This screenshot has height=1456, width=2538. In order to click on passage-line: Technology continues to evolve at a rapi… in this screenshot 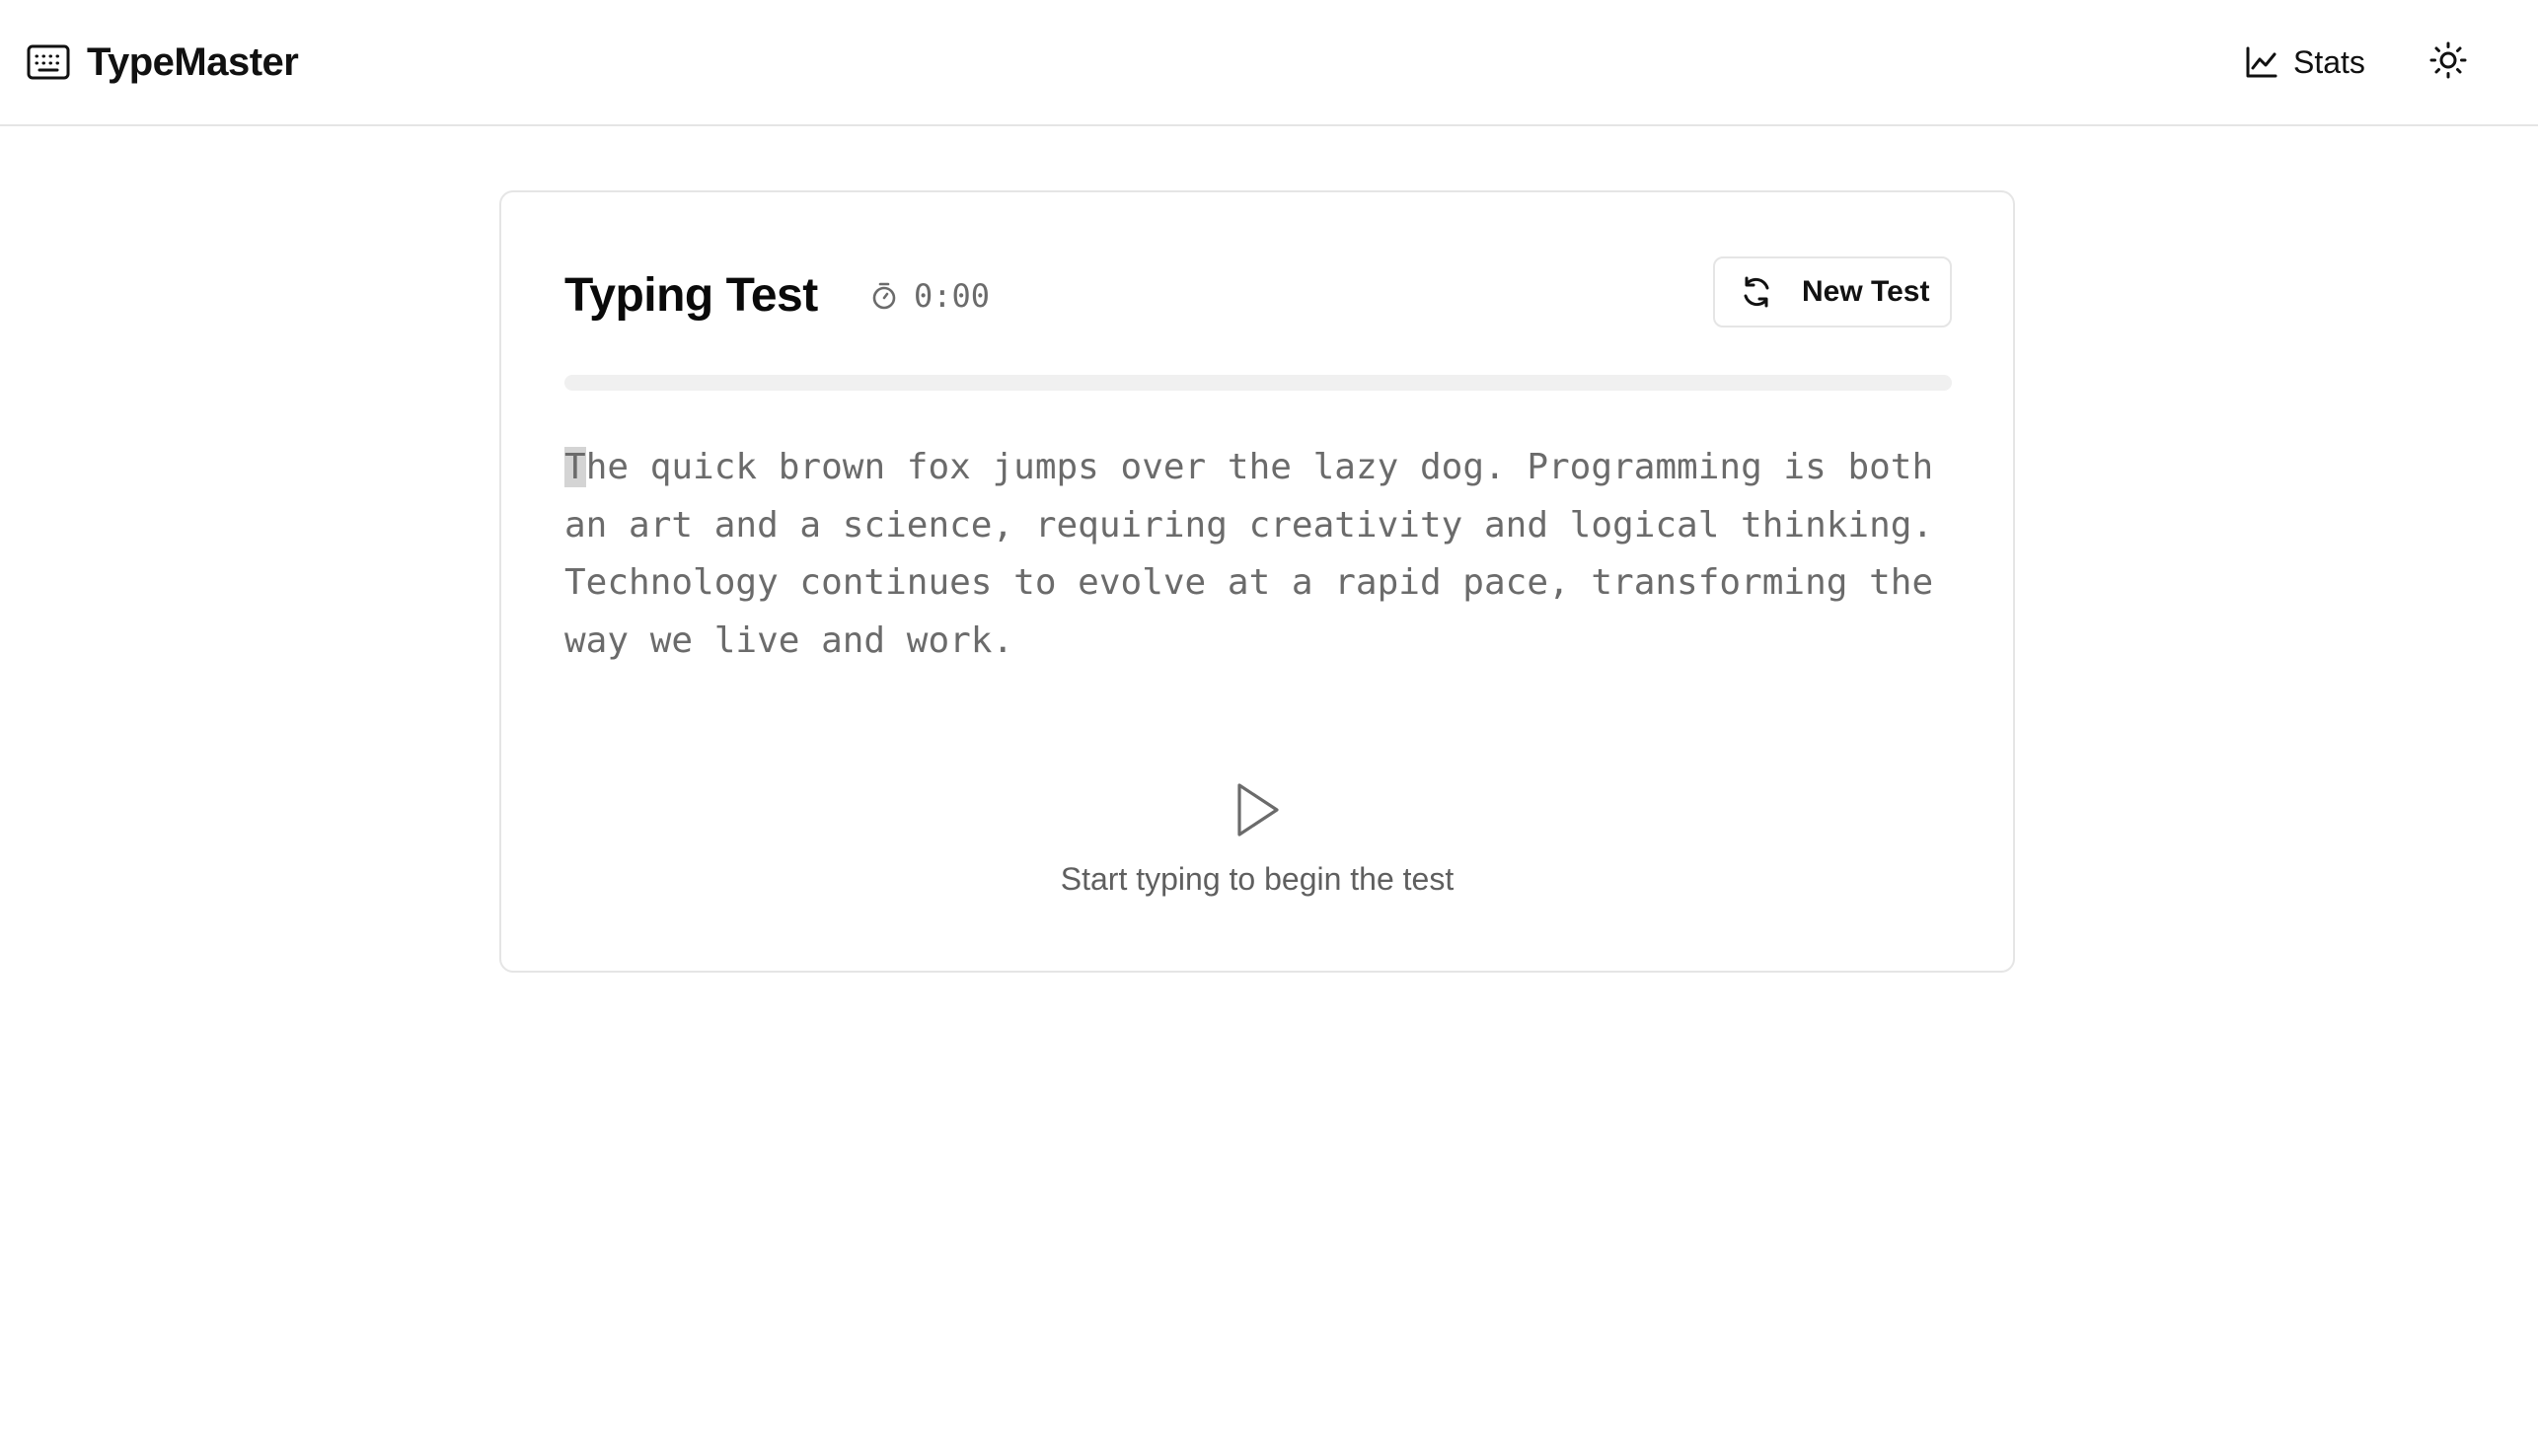, I will do `click(1249, 582)`.